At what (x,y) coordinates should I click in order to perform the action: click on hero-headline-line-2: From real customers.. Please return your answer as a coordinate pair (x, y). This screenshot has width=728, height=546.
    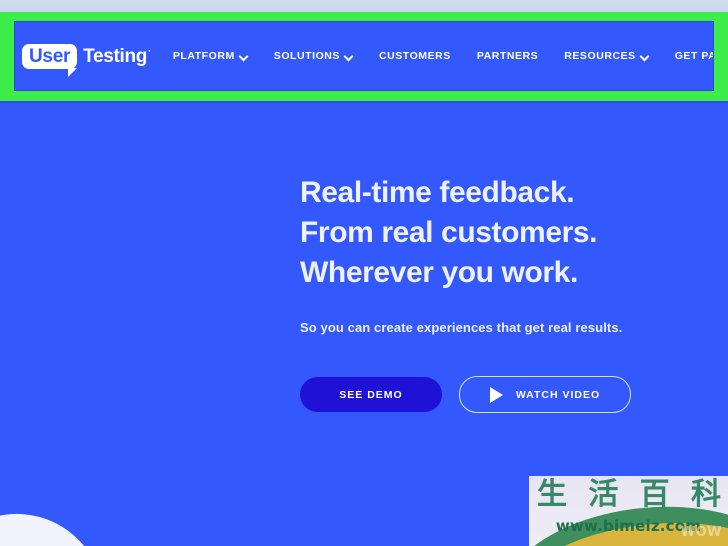
    Looking at the image, I should click on (449, 232).